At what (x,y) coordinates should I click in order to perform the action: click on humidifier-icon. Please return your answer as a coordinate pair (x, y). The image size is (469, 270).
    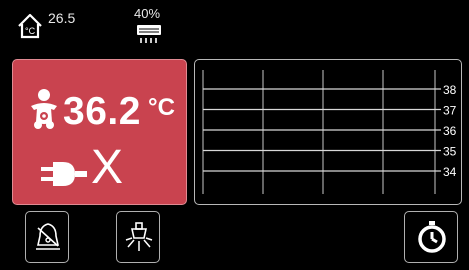
    Looking at the image, I should click on (149, 34).